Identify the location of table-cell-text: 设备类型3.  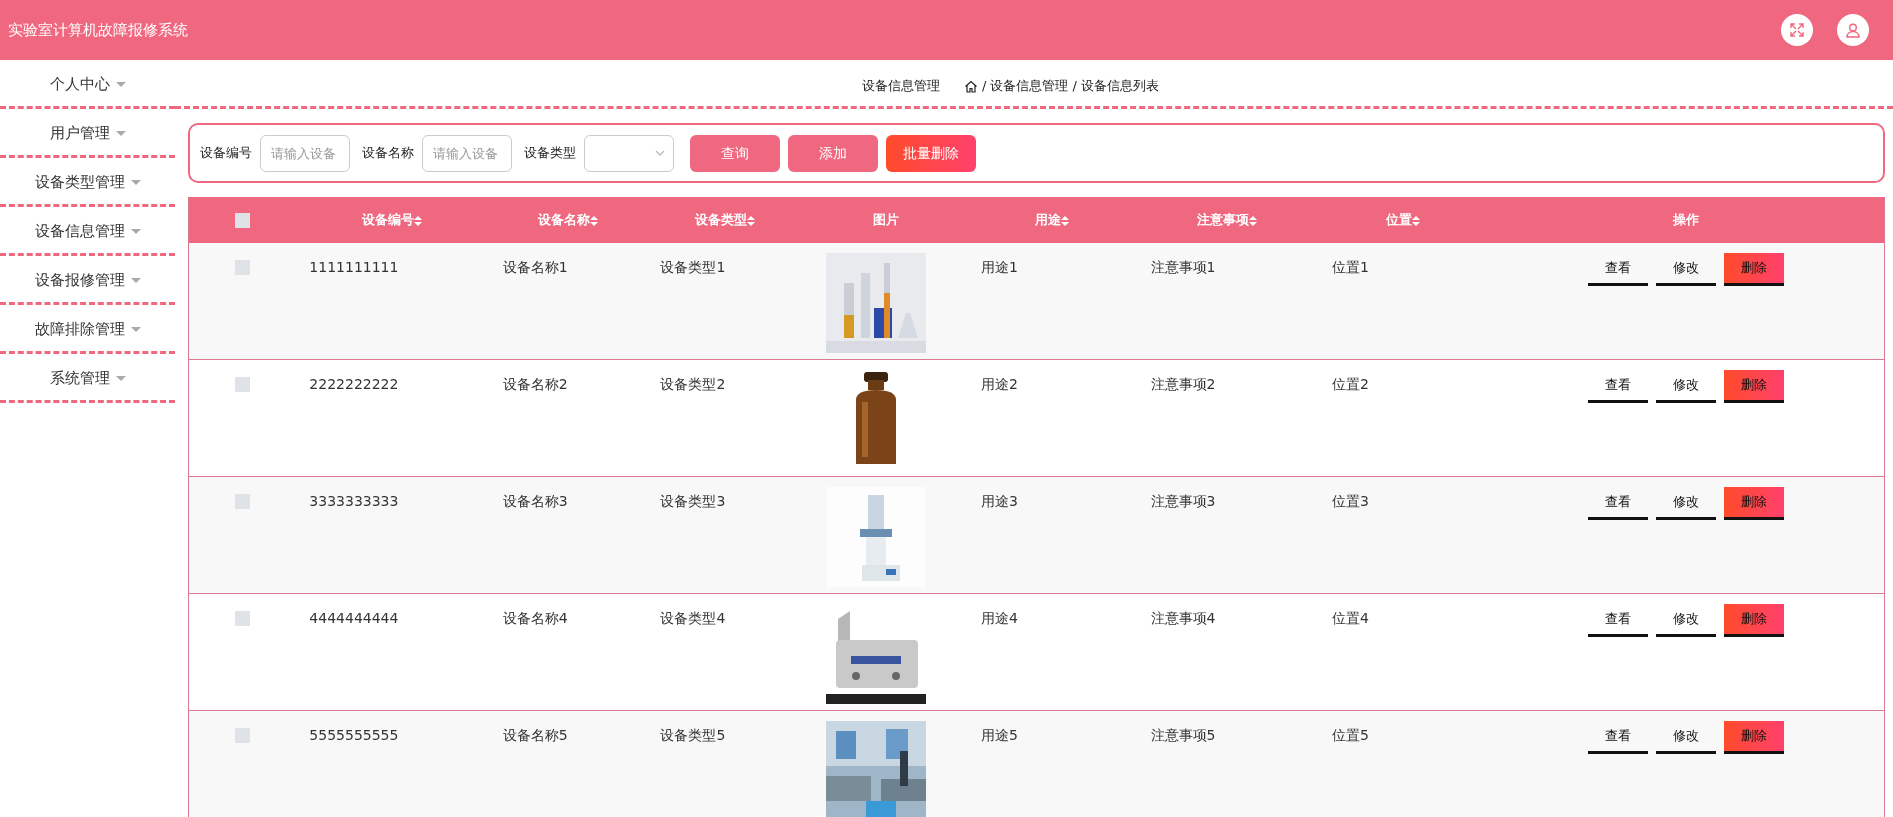
(692, 501).